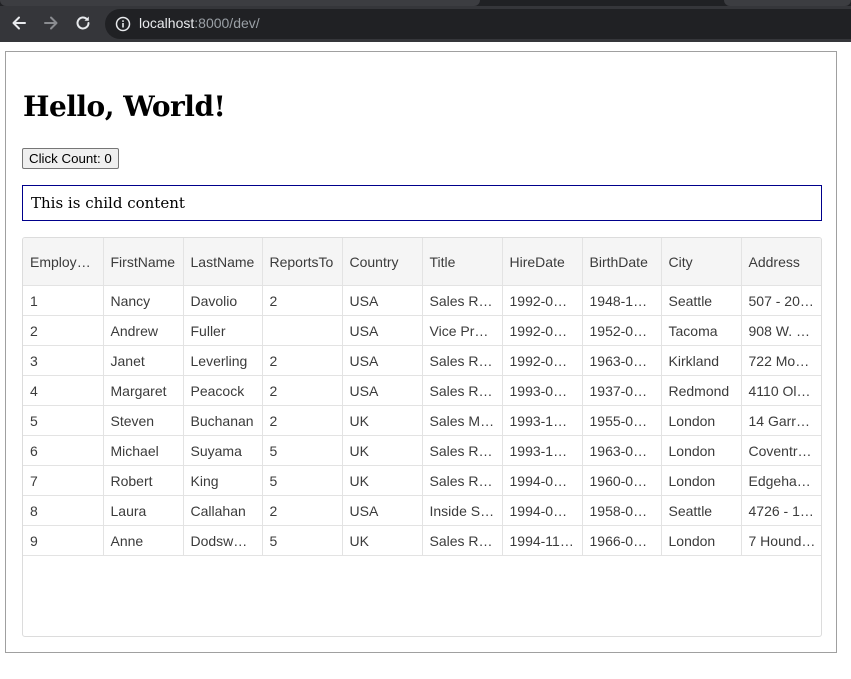 This screenshot has height=679, width=851. What do you see at coordinates (223, 540) in the screenshot?
I see `table-cell-lastname: Dodsworth` at bounding box center [223, 540].